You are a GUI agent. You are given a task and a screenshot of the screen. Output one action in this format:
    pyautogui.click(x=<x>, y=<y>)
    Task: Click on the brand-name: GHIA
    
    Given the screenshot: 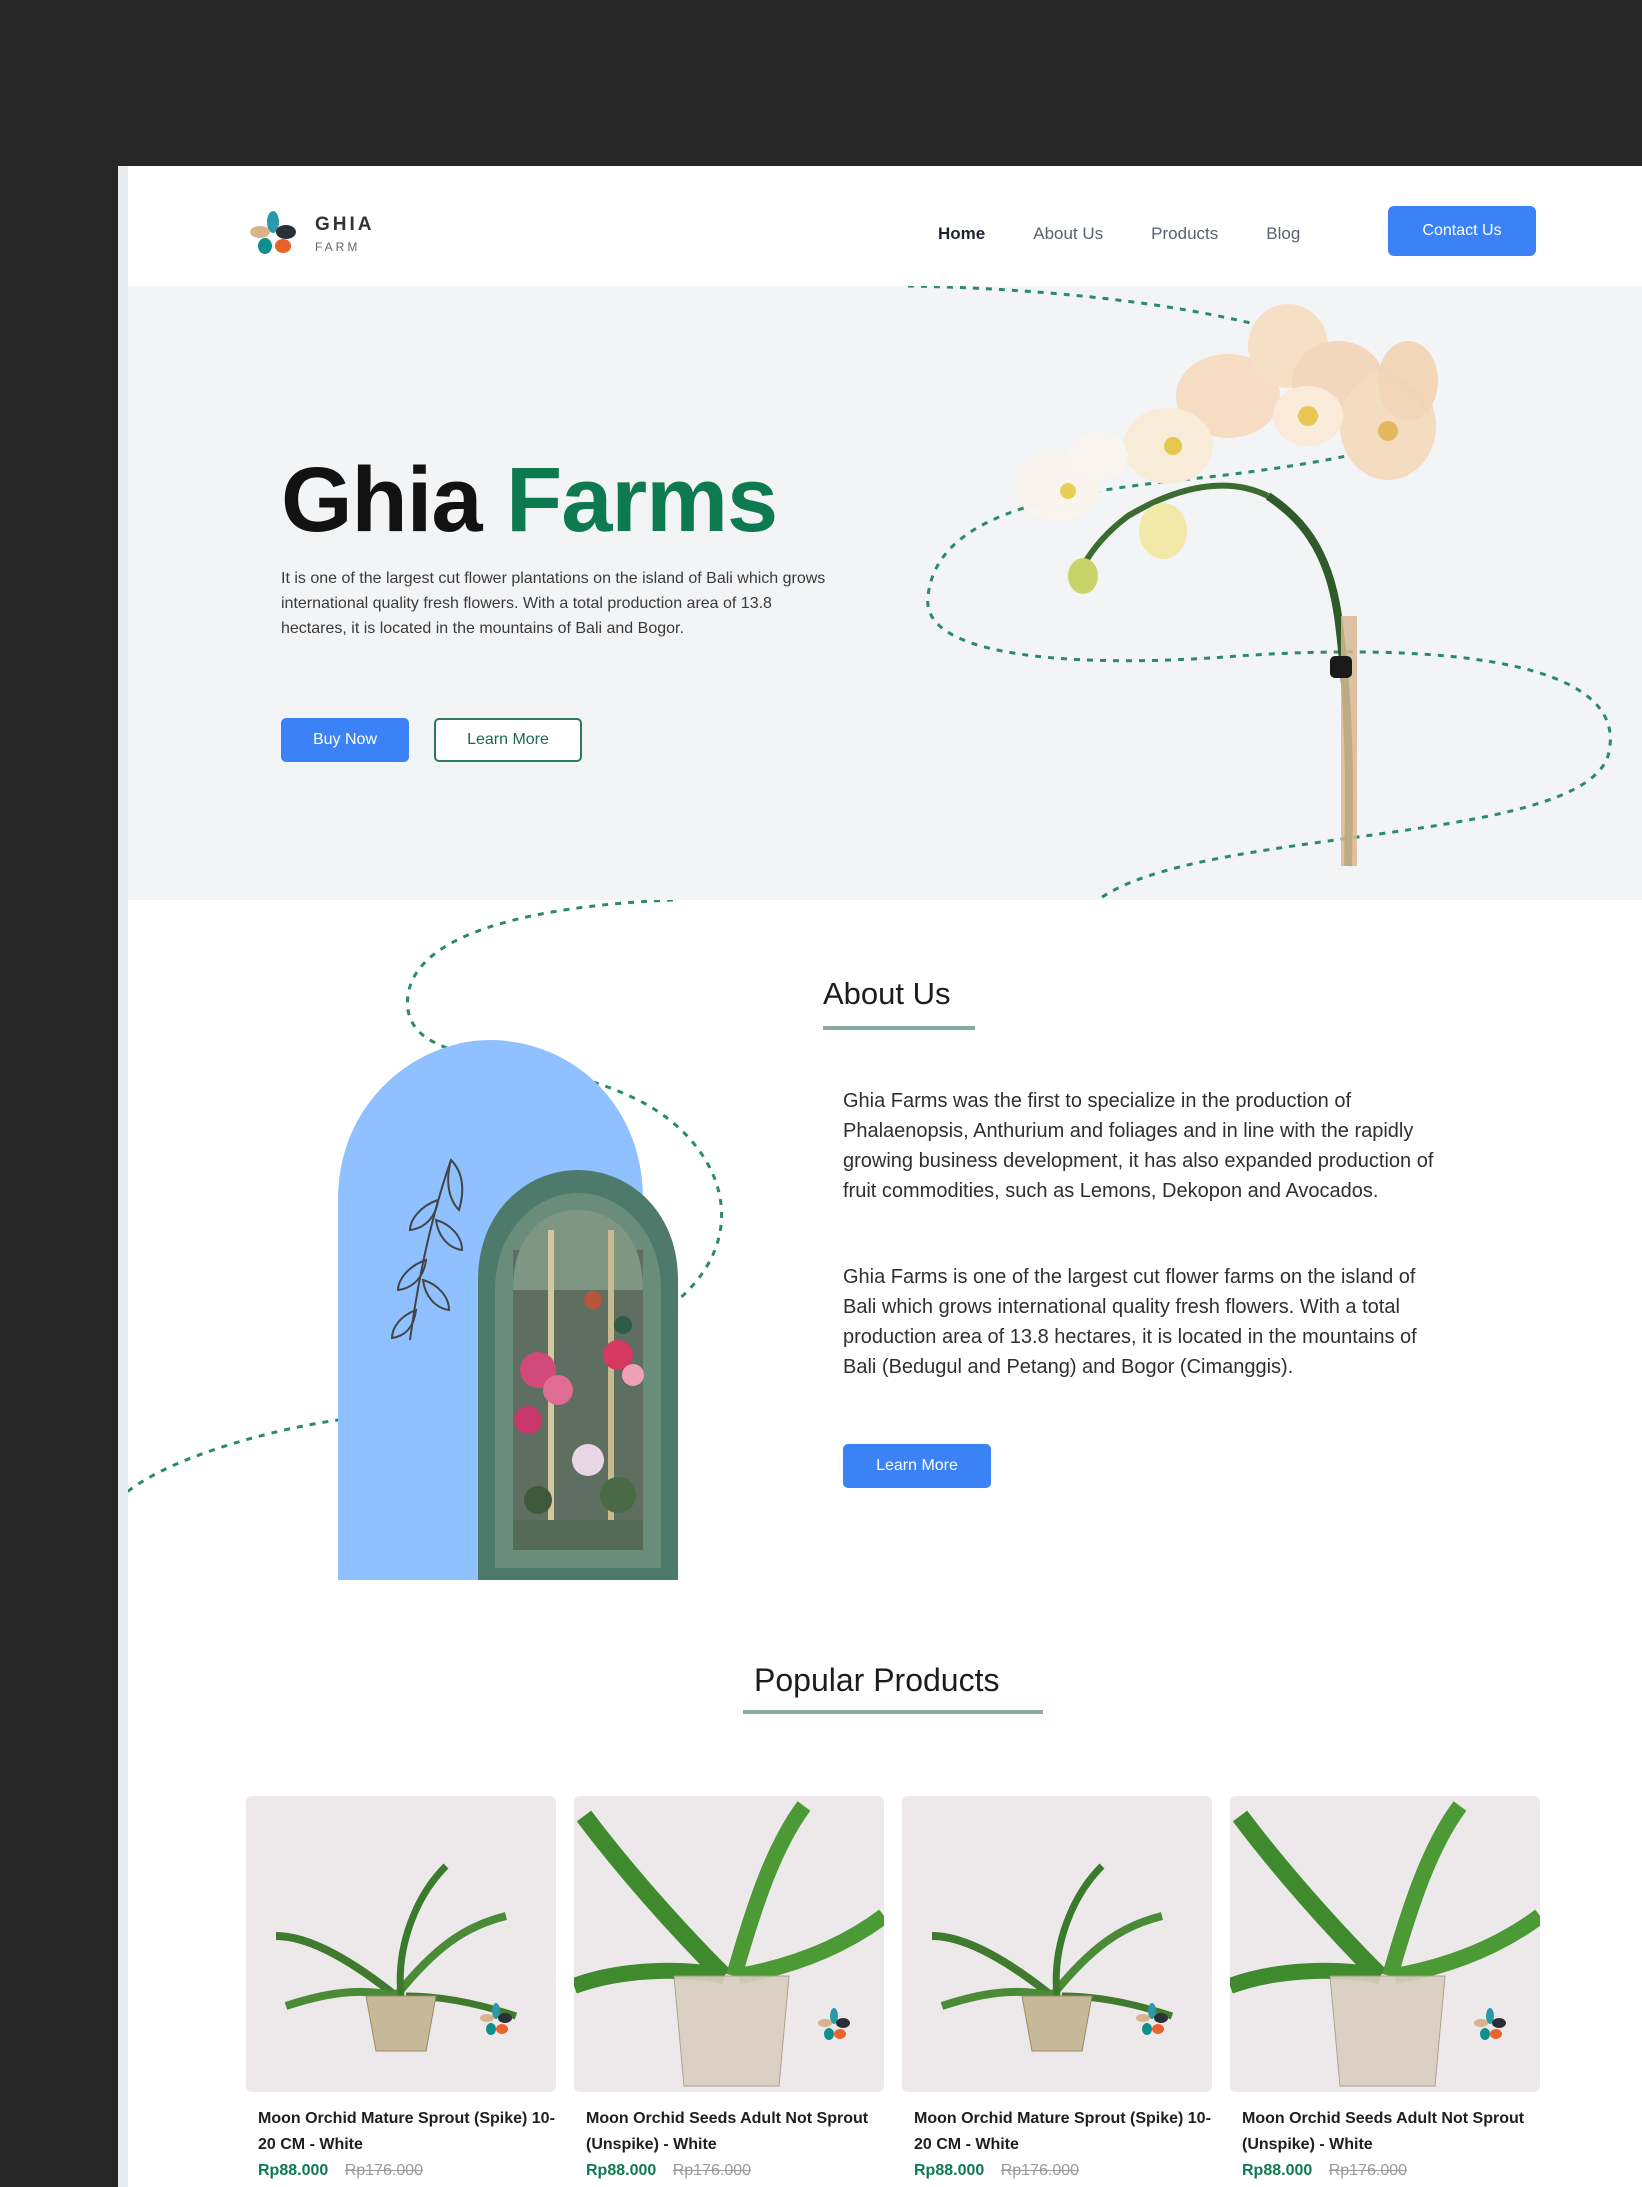 What is the action you would take?
    pyautogui.click(x=345, y=224)
    